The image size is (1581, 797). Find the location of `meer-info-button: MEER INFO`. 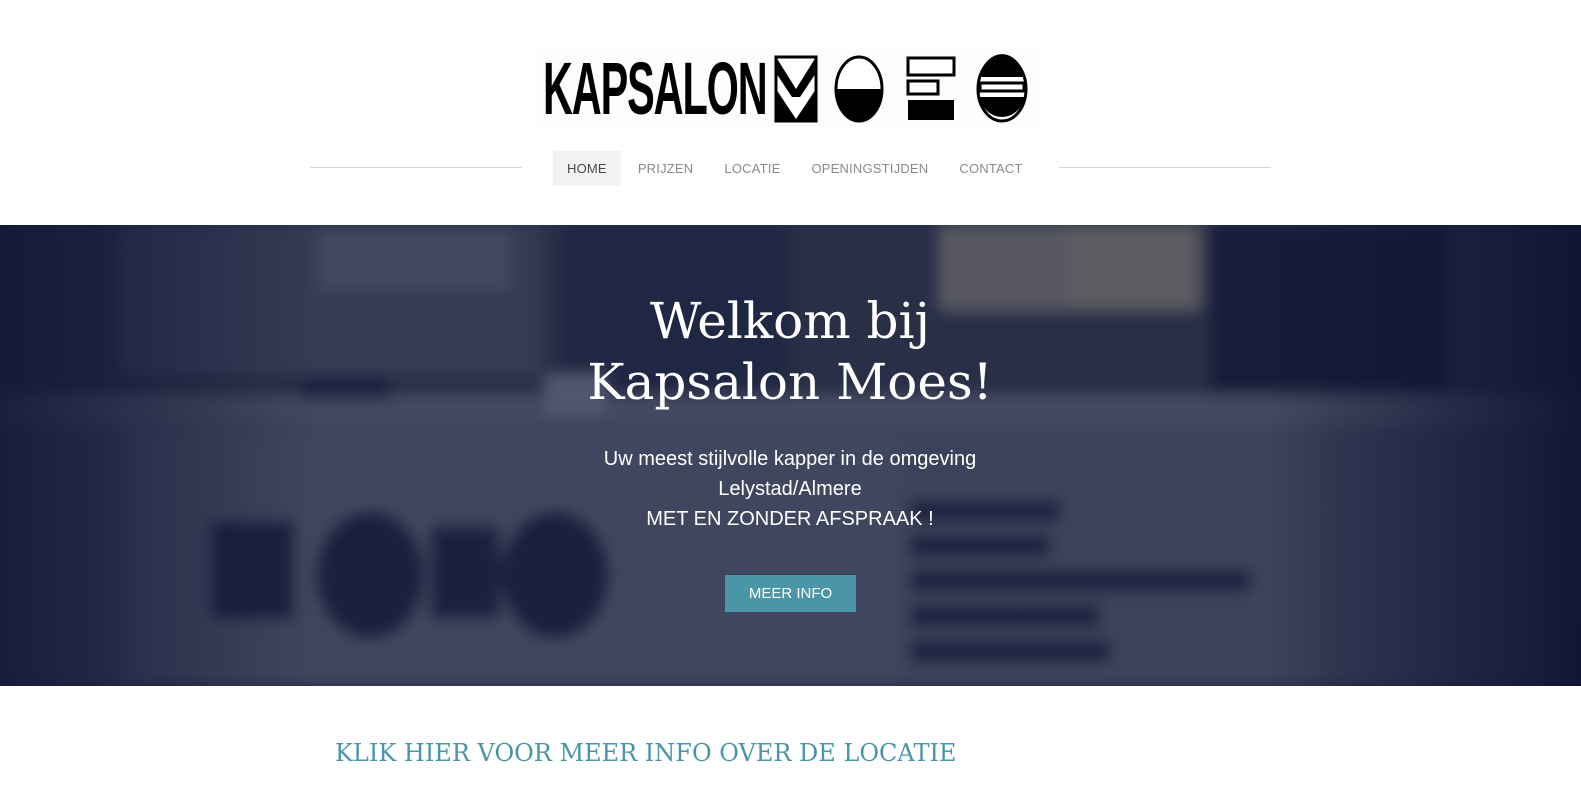

meer-info-button: MEER INFO is located at coordinates (790, 593).